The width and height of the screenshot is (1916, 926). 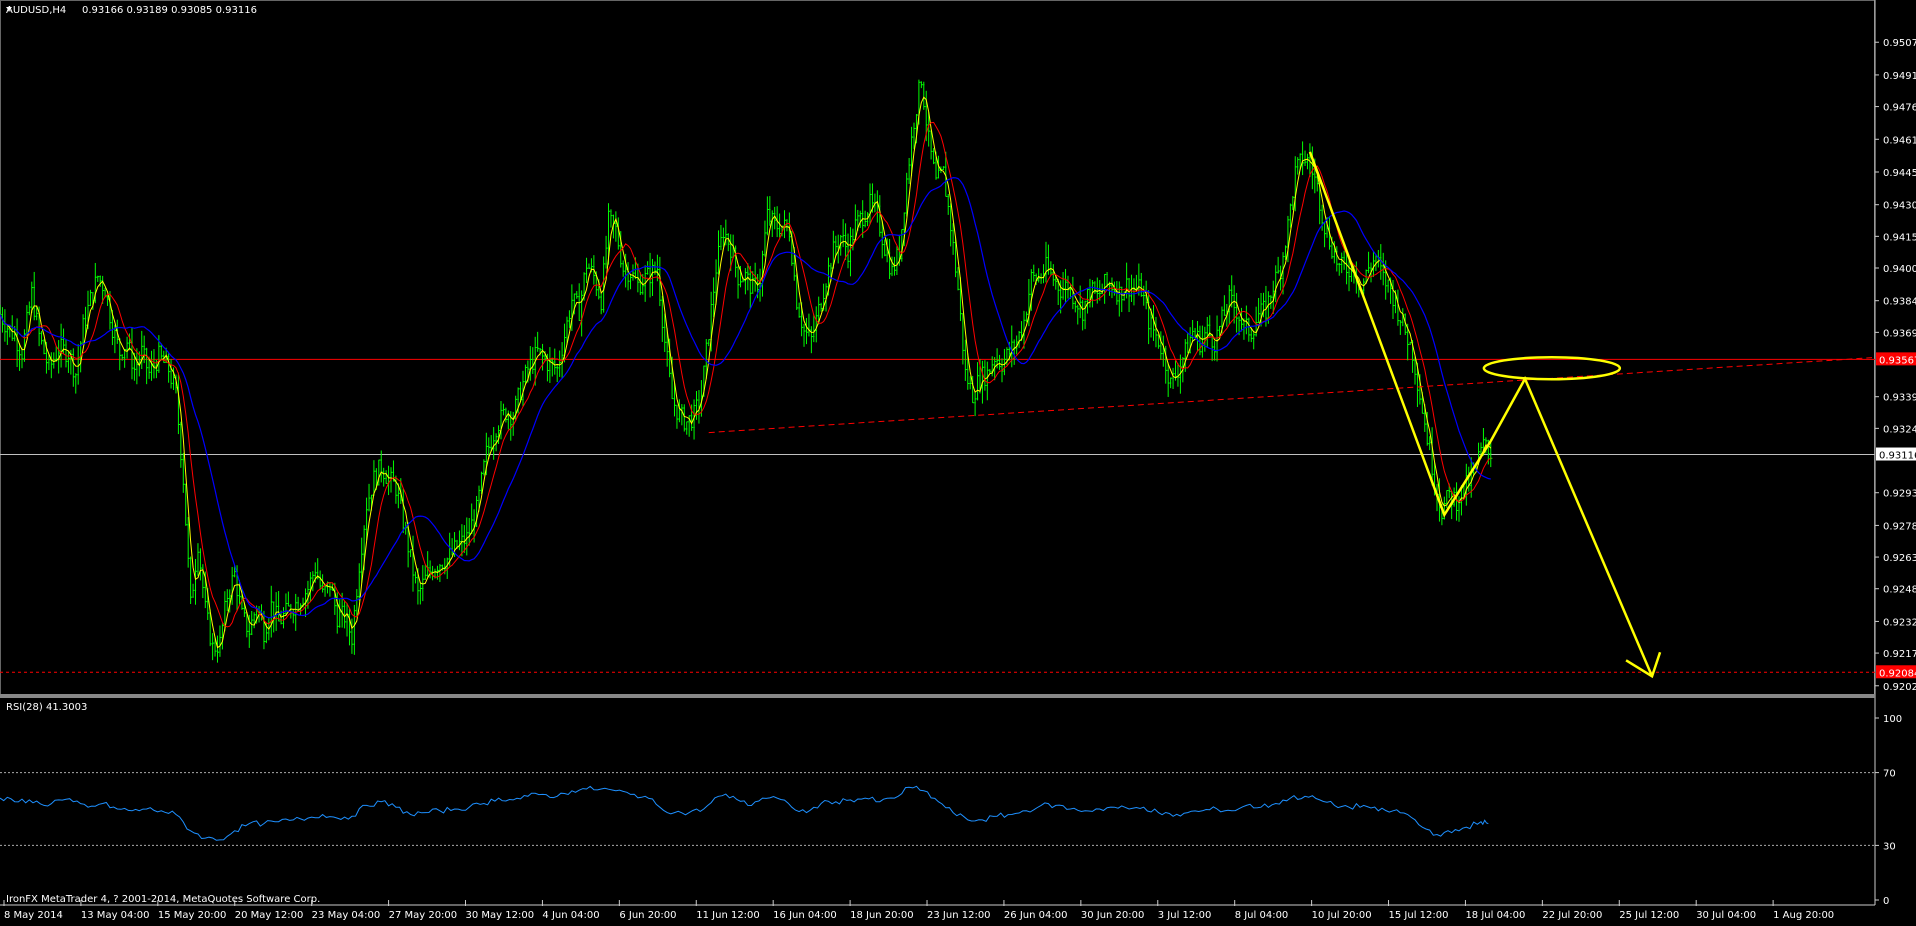 What do you see at coordinates (1899, 398) in the screenshot?
I see `price-tick-label: 0.93390` at bounding box center [1899, 398].